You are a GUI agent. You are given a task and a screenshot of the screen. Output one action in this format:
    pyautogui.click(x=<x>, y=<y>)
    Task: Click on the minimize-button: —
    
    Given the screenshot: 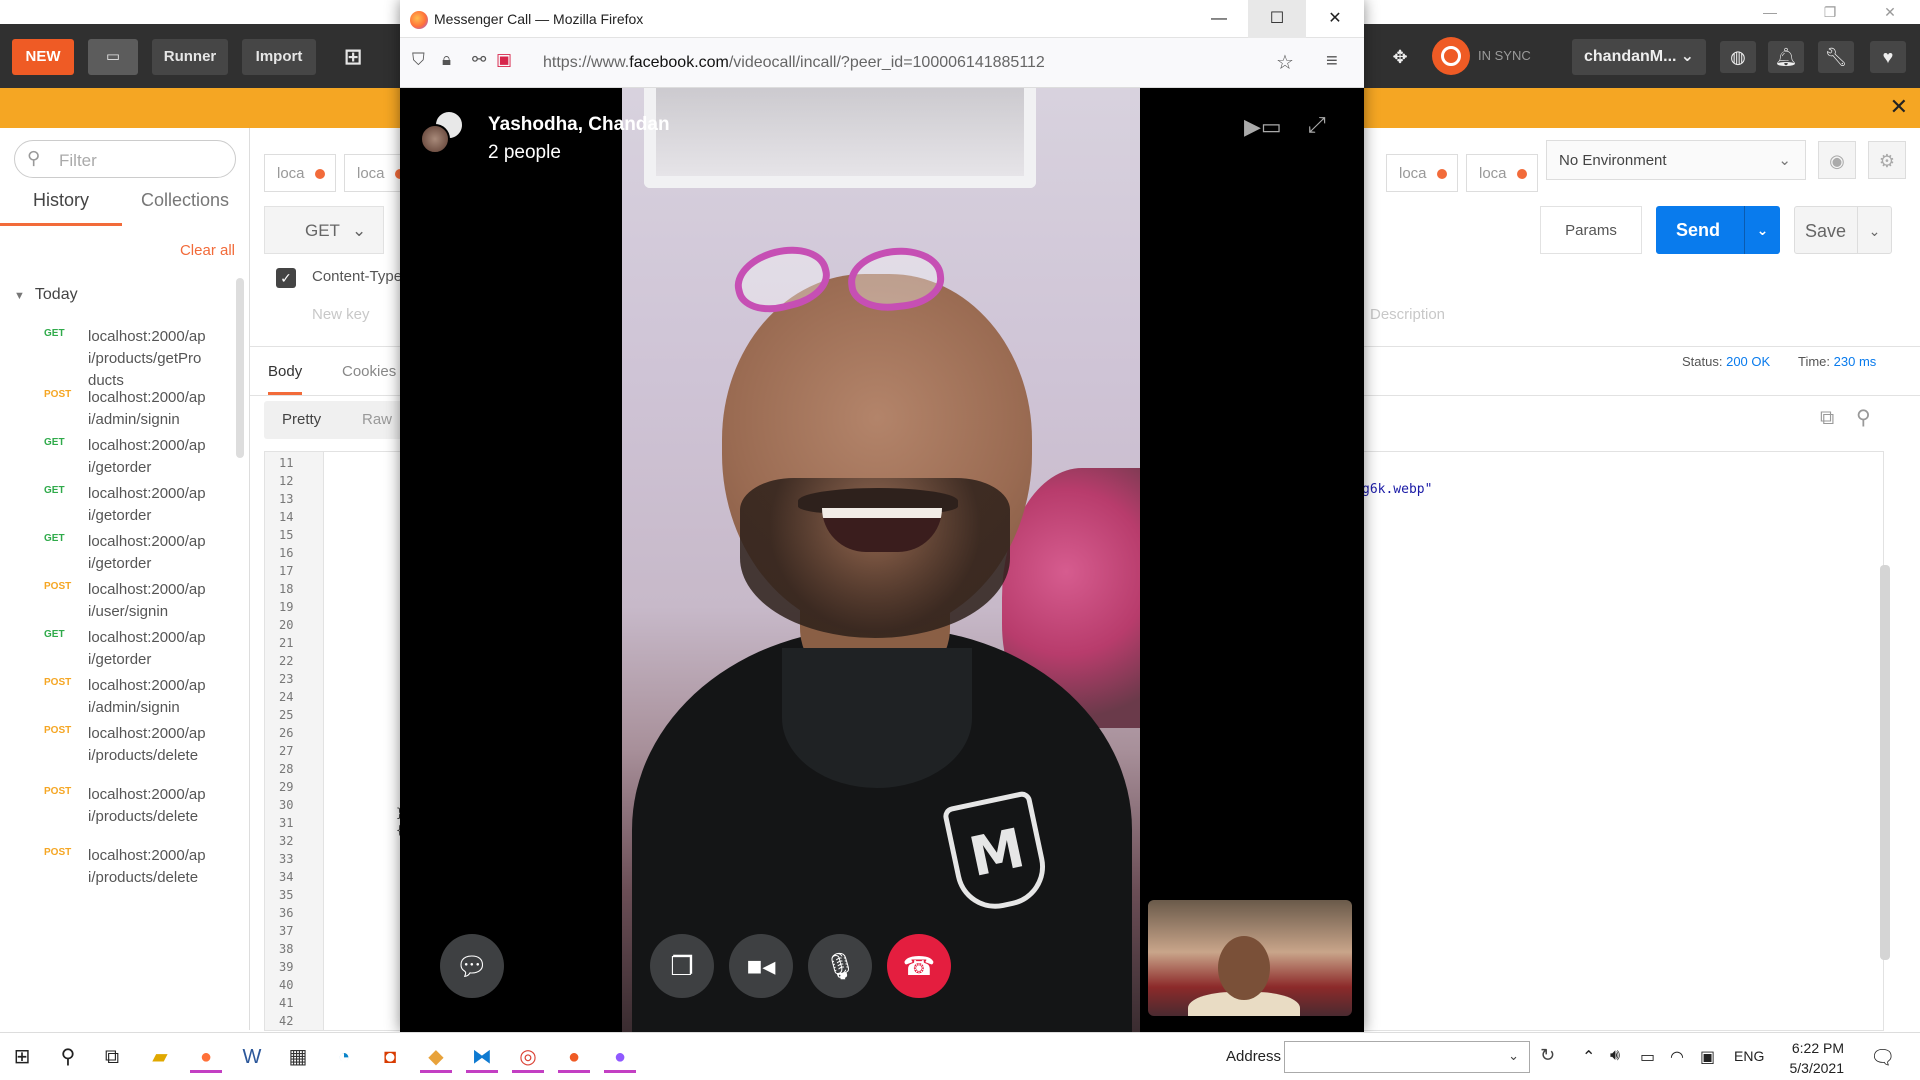 What is the action you would take?
    pyautogui.click(x=1219, y=19)
    